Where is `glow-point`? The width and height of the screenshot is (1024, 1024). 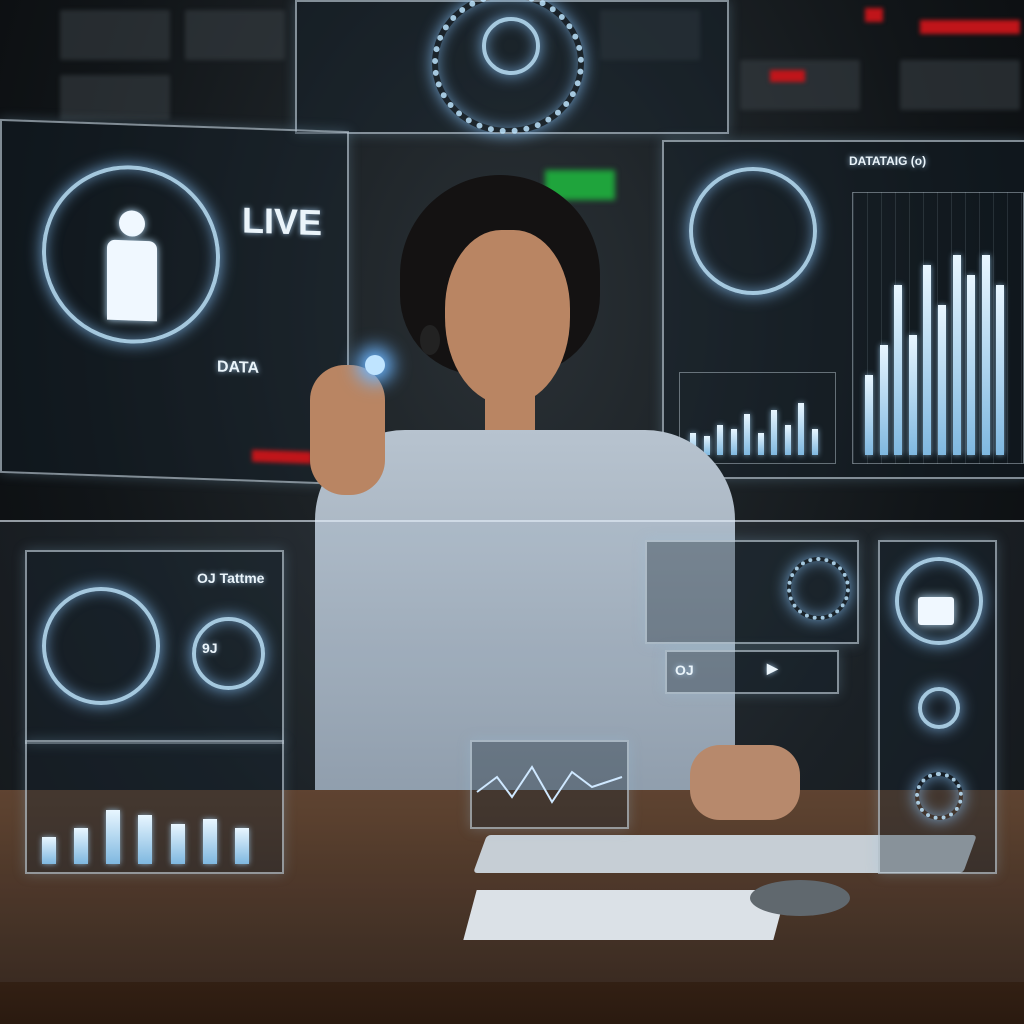 glow-point is located at coordinates (375, 365).